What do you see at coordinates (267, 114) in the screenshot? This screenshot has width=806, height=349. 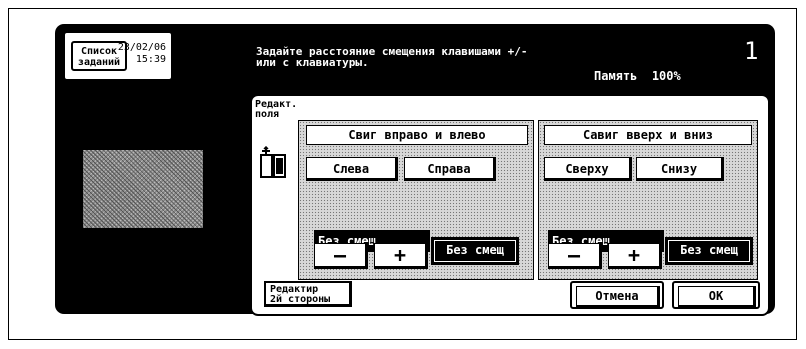 I see `panel-title-line-2: поля` at bounding box center [267, 114].